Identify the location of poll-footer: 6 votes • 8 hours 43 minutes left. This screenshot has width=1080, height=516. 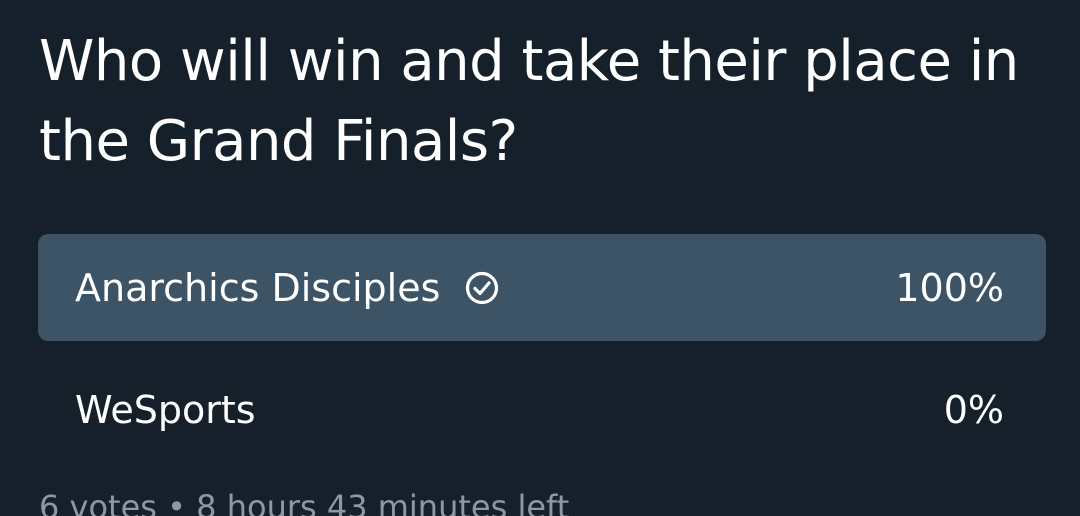
(304, 502).